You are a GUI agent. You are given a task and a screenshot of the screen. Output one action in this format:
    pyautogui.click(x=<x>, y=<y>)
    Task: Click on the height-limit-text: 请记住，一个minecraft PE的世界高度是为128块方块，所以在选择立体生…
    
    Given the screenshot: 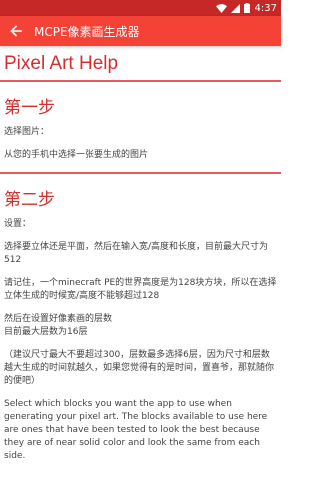 What is the action you would take?
    pyautogui.click(x=140, y=289)
    